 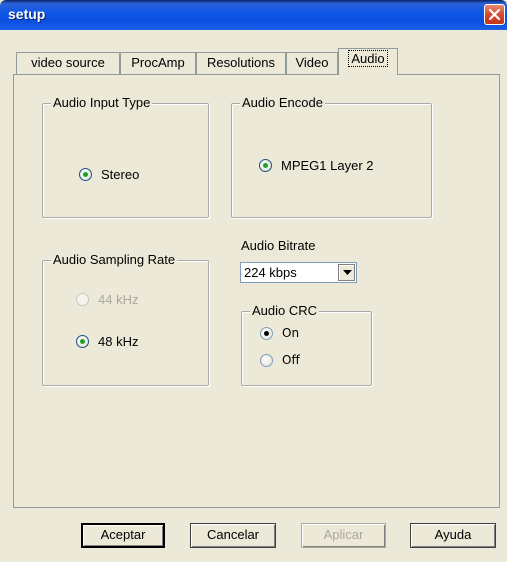 I want to click on group-label: Audio Sampling Rate, so click(x=114, y=259).